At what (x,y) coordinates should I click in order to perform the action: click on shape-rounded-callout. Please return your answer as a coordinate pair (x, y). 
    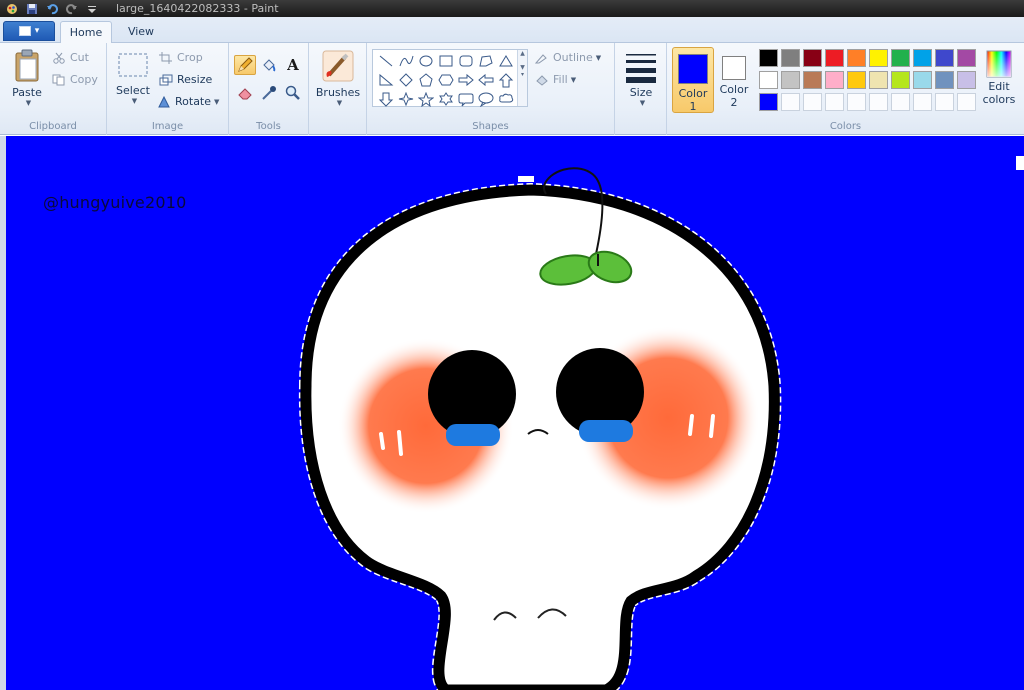
    Looking at the image, I should click on (465, 99).